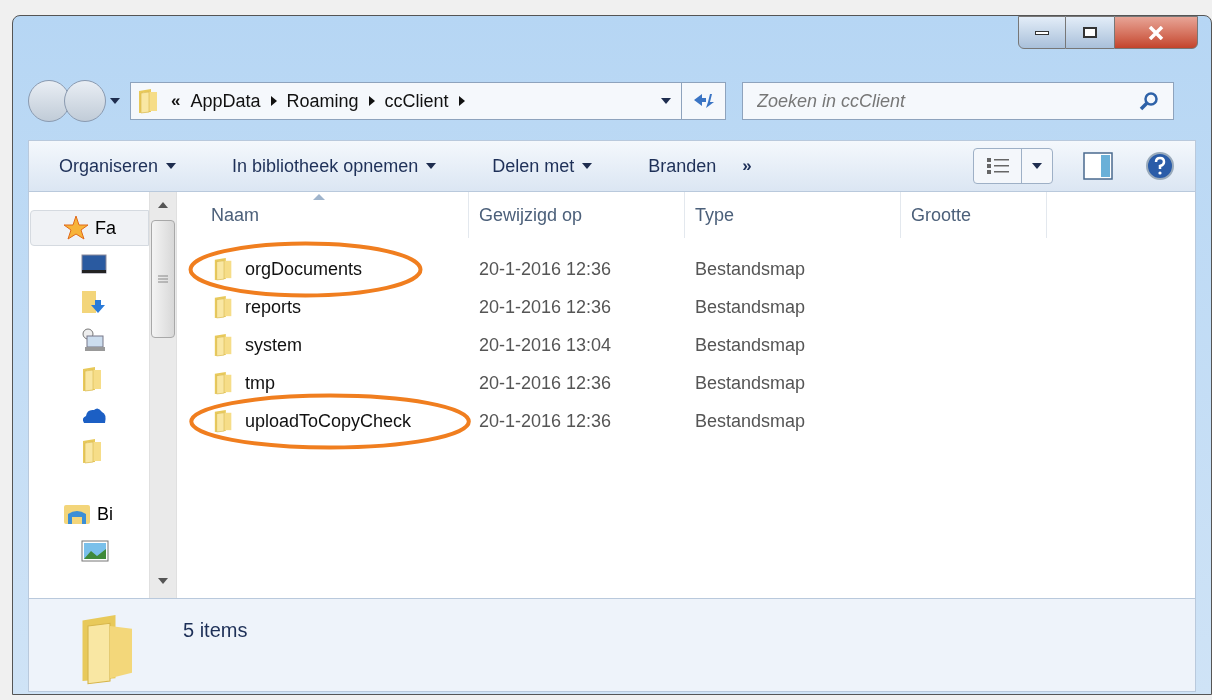 The height and width of the screenshot is (700, 1212). I want to click on star-icon, so click(76, 228).